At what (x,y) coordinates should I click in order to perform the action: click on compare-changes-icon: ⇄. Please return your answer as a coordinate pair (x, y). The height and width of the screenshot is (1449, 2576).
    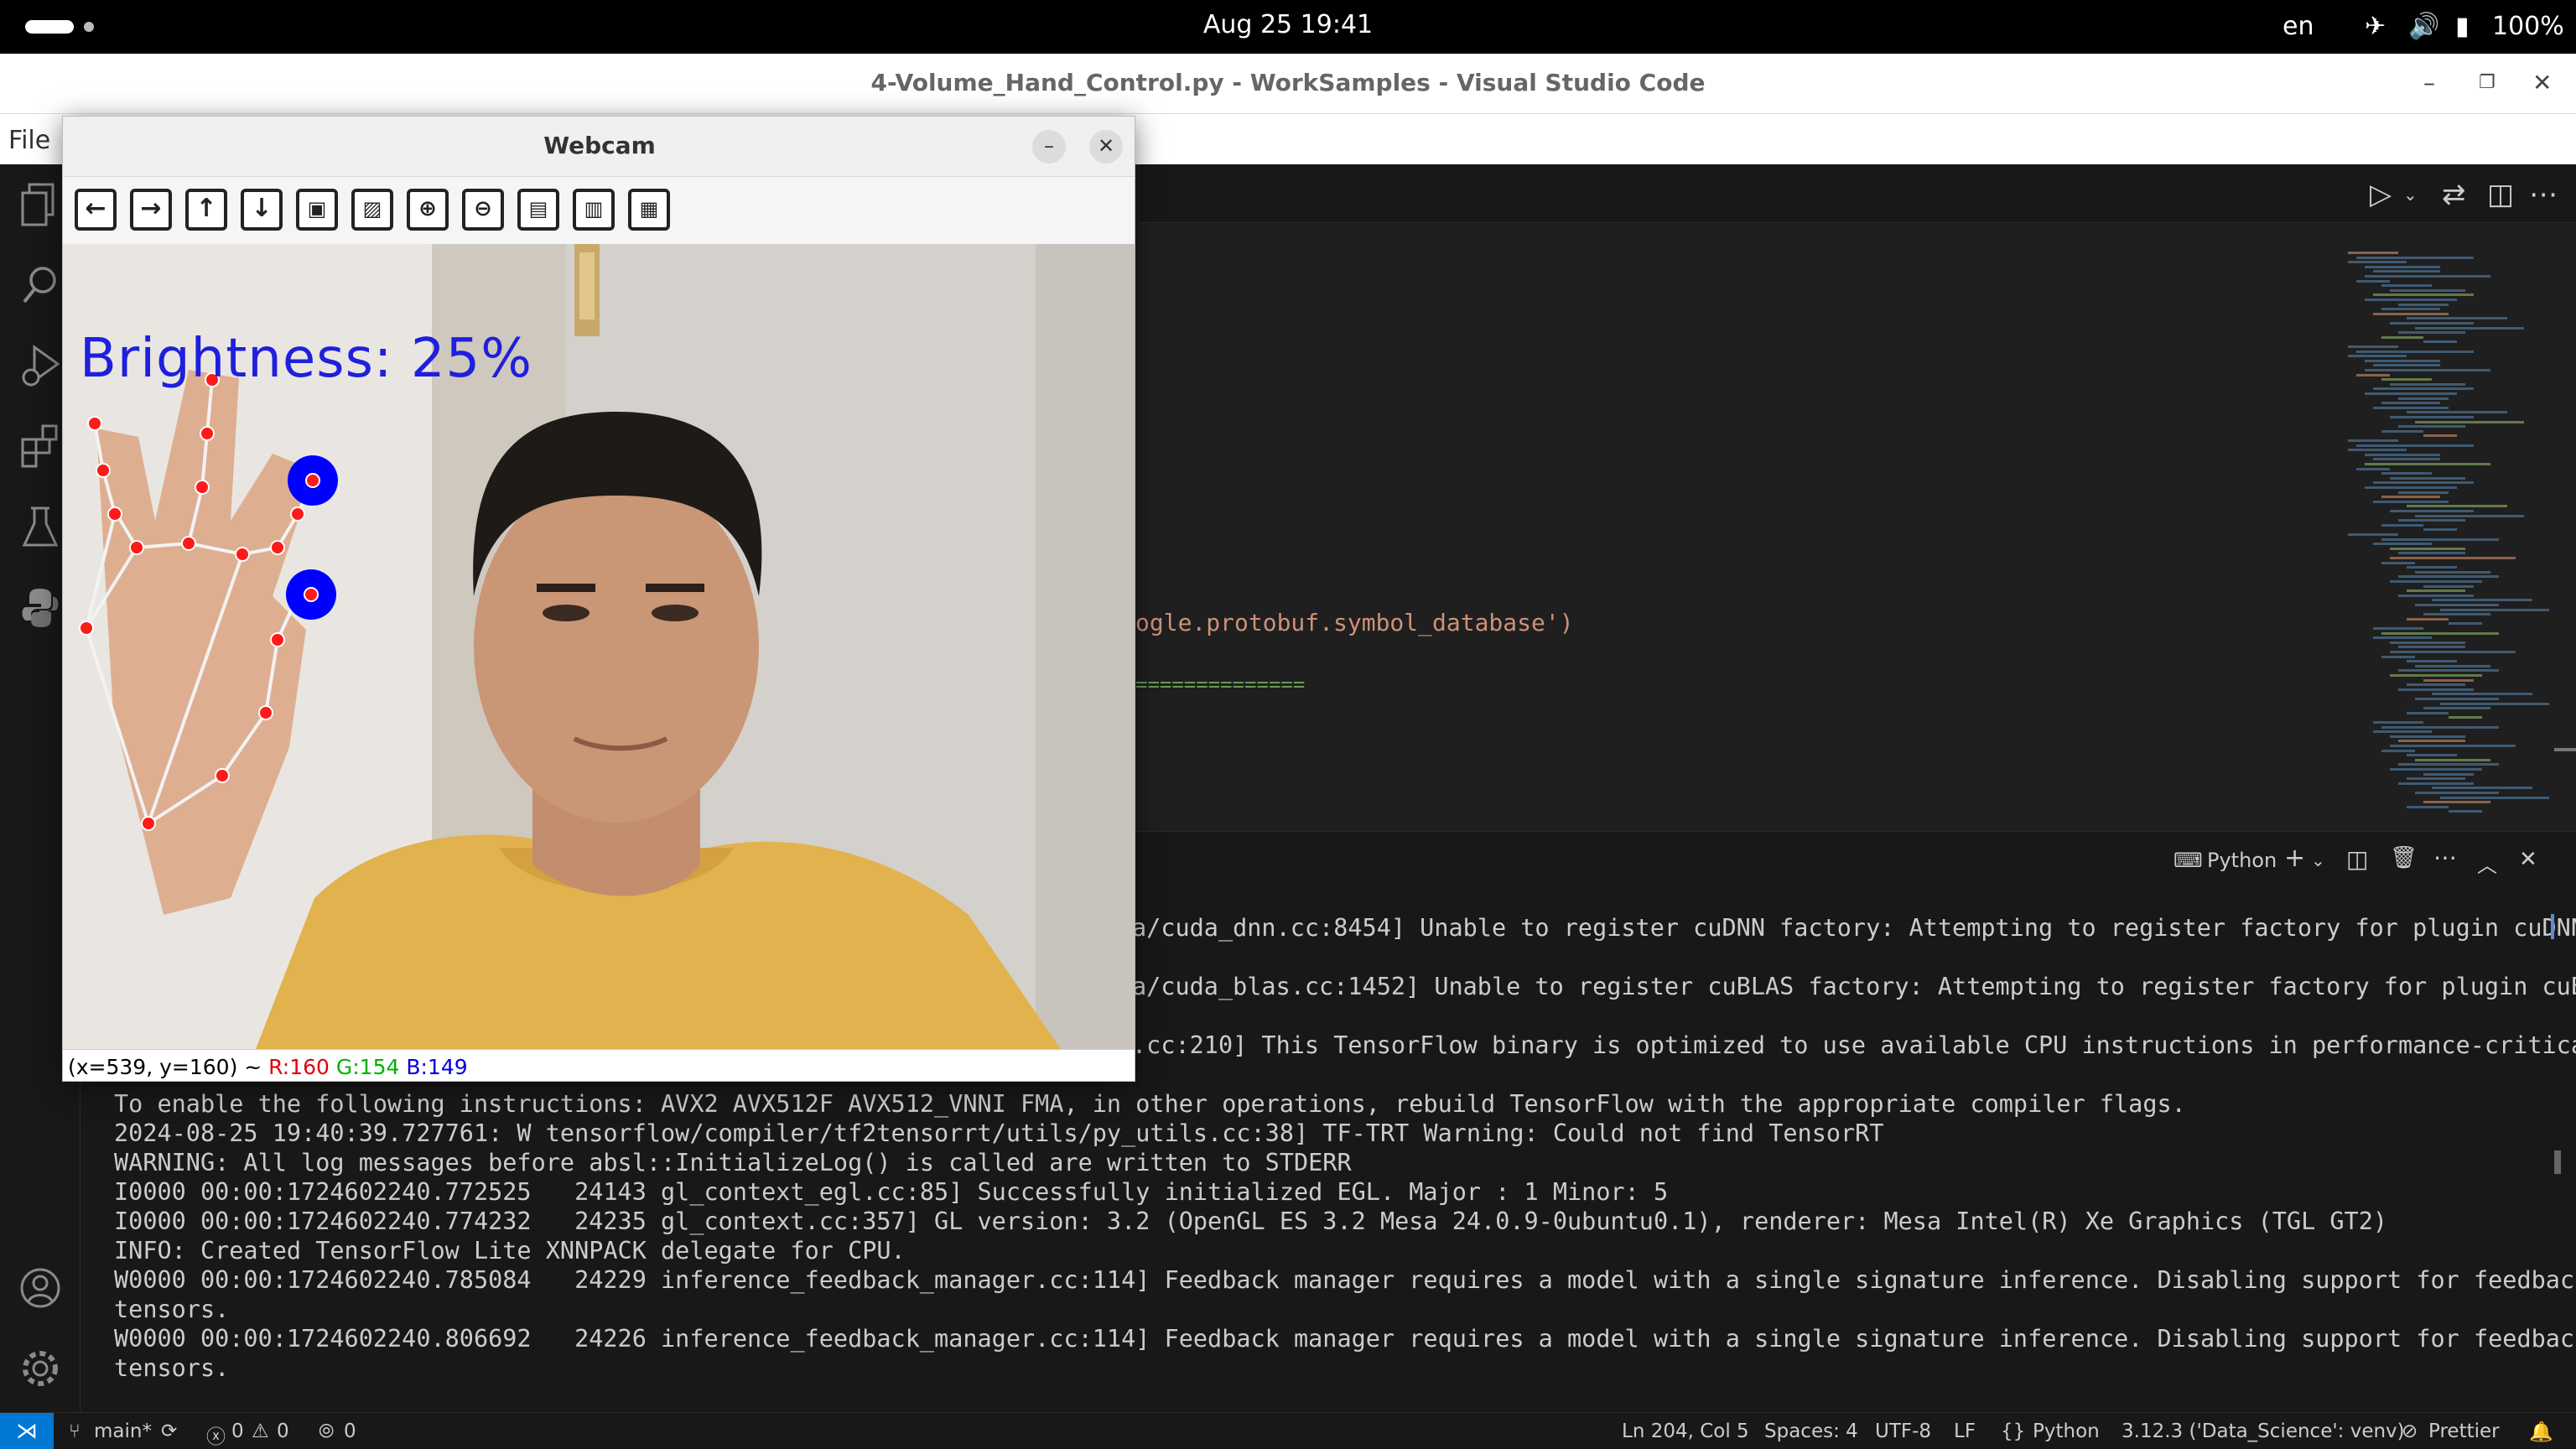
    Looking at the image, I should click on (2454, 194).